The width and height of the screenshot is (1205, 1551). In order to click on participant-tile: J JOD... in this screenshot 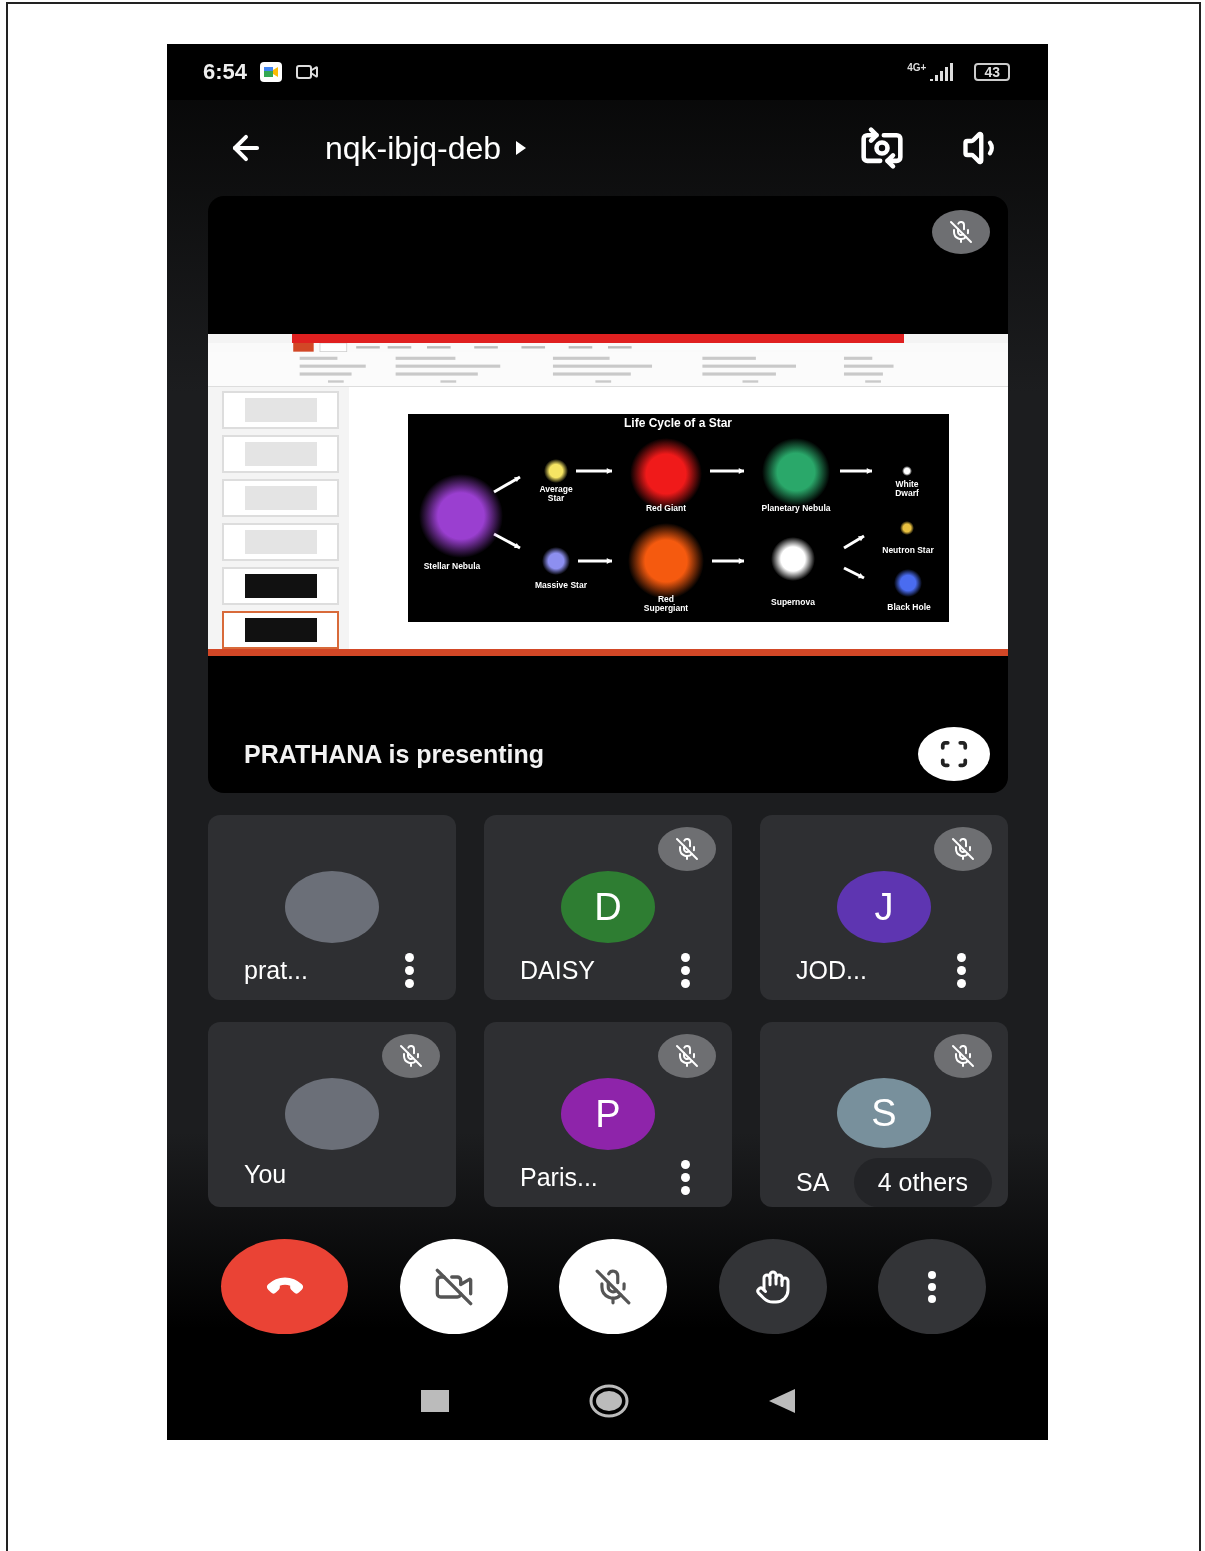, I will do `click(884, 907)`.